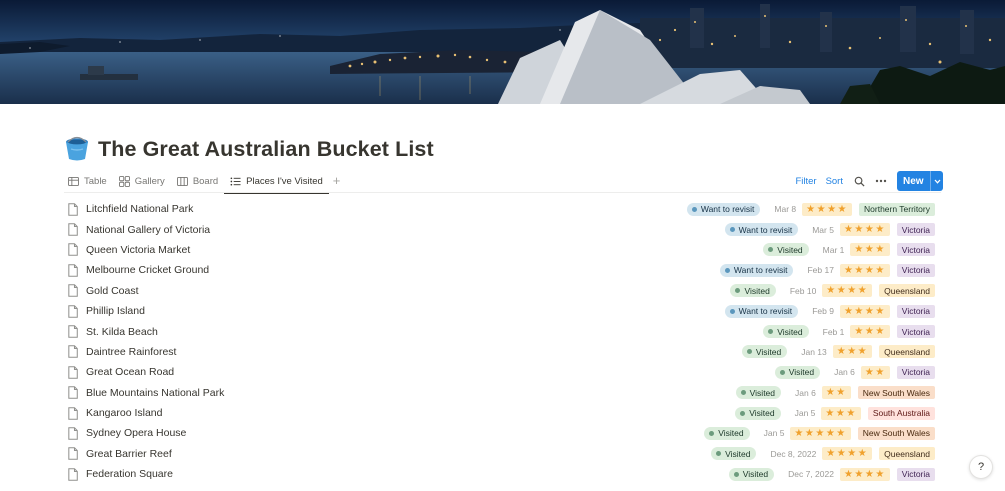  Describe the element at coordinates (913, 181) in the screenshot. I see `new-button-label: New` at that location.